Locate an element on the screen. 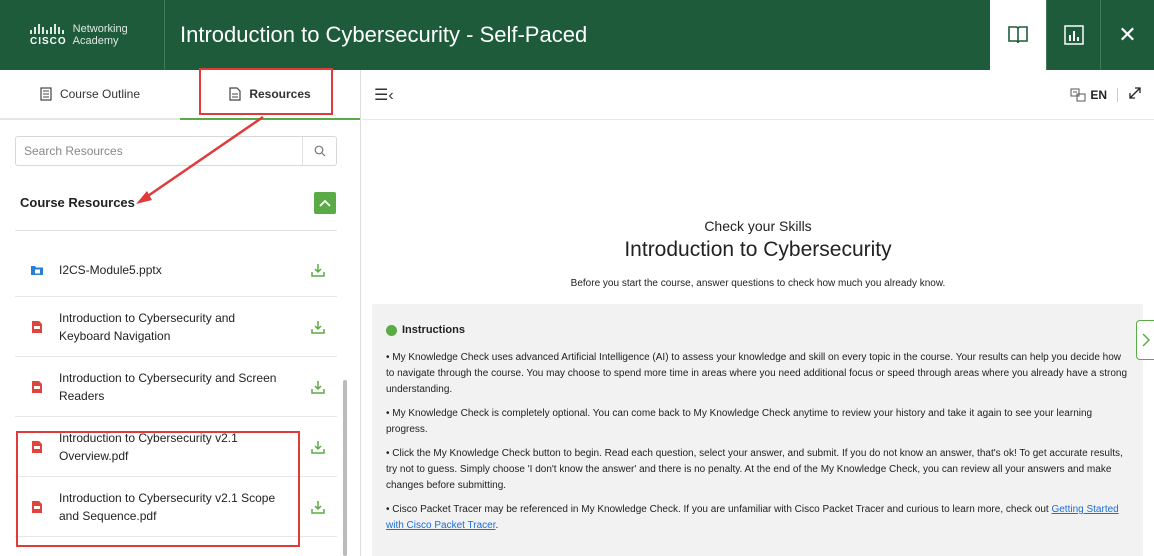 The image size is (1154, 556). fullscreen-button is located at coordinates (1135, 94).